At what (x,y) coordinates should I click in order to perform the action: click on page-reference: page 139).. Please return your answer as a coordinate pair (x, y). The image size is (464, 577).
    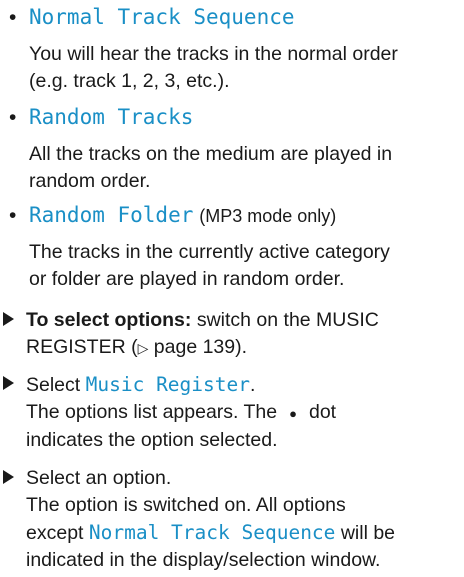
    Looking at the image, I should click on (198, 347).